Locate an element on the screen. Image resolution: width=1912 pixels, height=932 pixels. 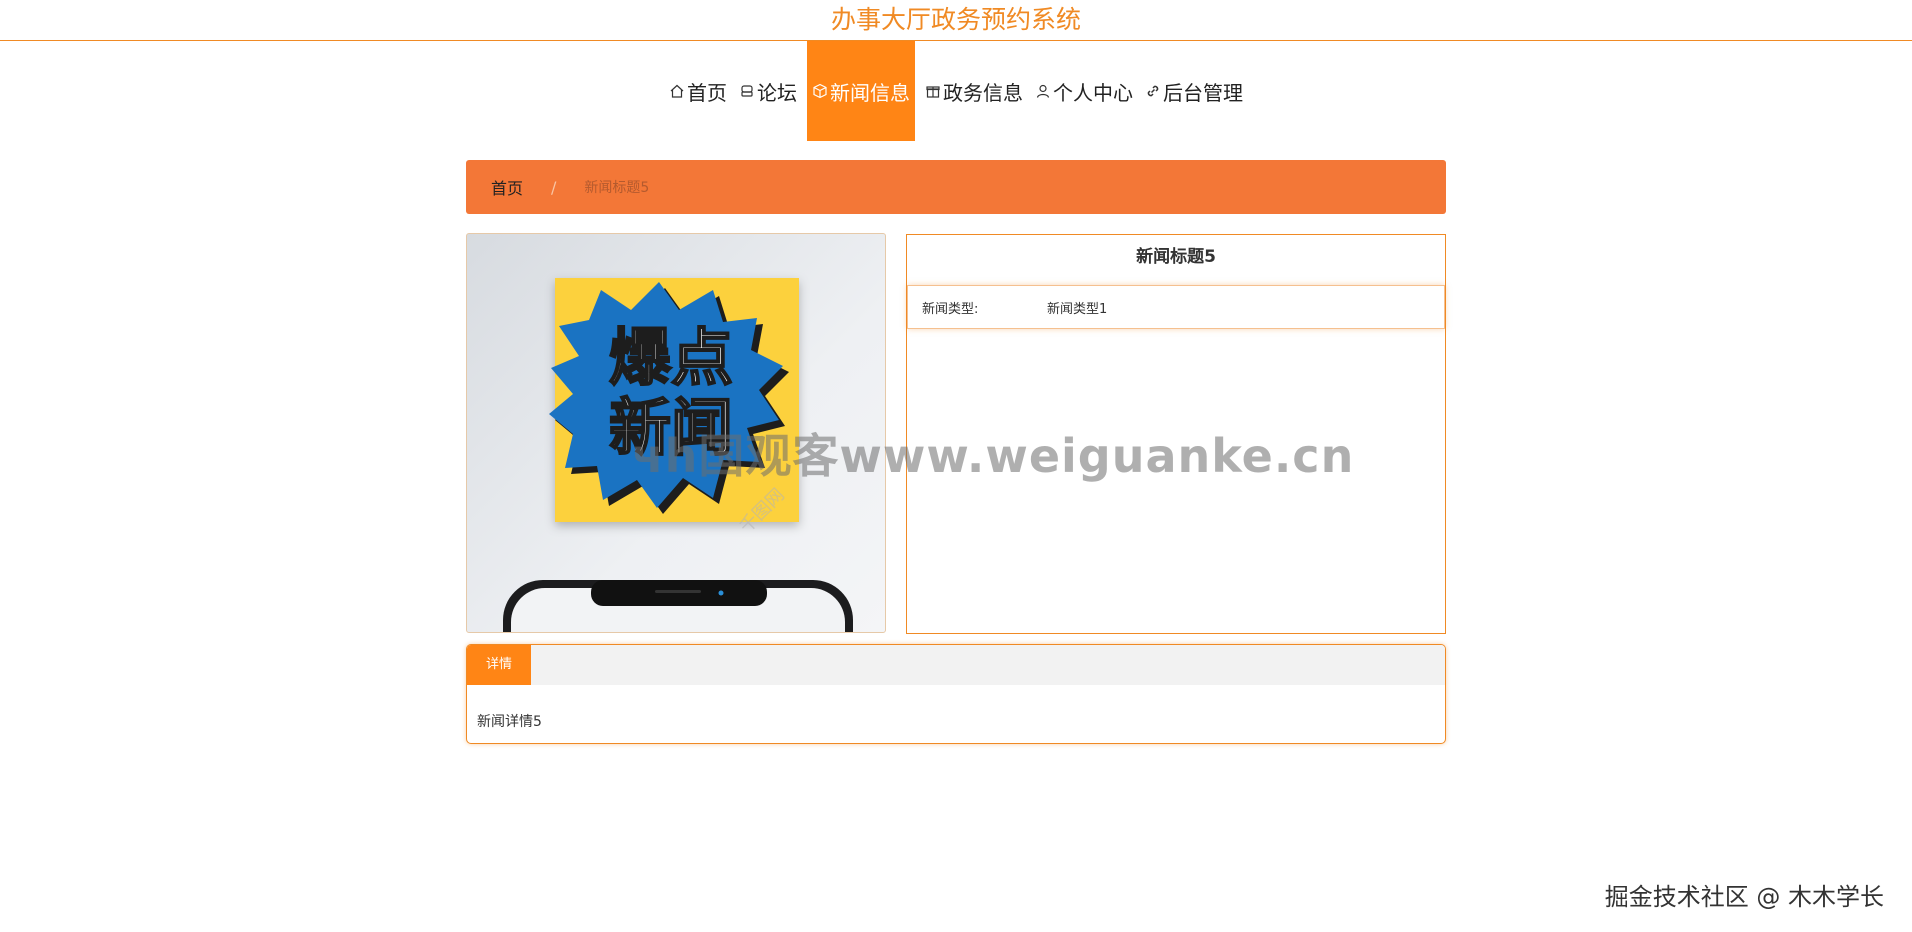
breadcrumb: 首页 / 新闻标题5 is located at coordinates (956, 187).